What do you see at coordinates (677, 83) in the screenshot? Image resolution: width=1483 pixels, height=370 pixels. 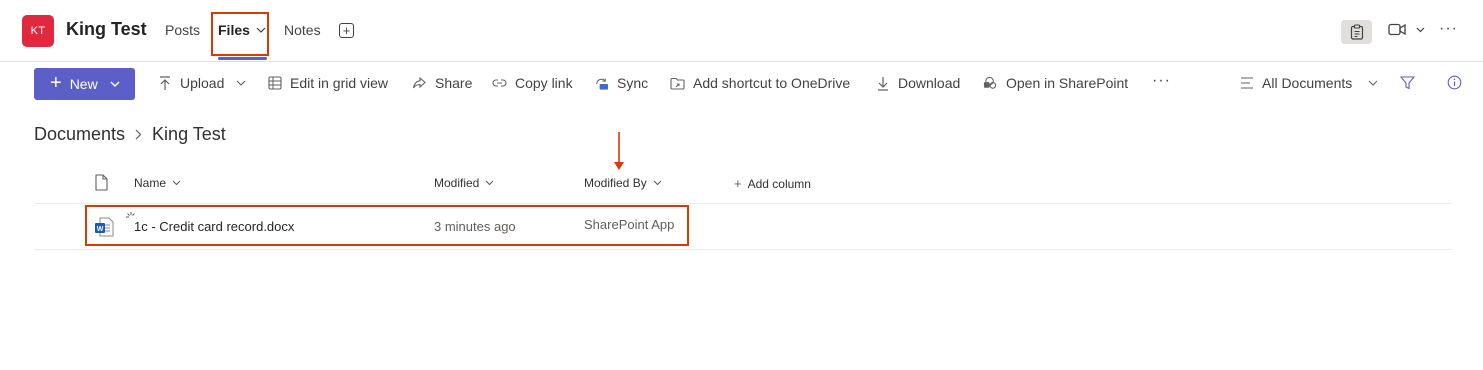 I see `shortcut-icon` at bounding box center [677, 83].